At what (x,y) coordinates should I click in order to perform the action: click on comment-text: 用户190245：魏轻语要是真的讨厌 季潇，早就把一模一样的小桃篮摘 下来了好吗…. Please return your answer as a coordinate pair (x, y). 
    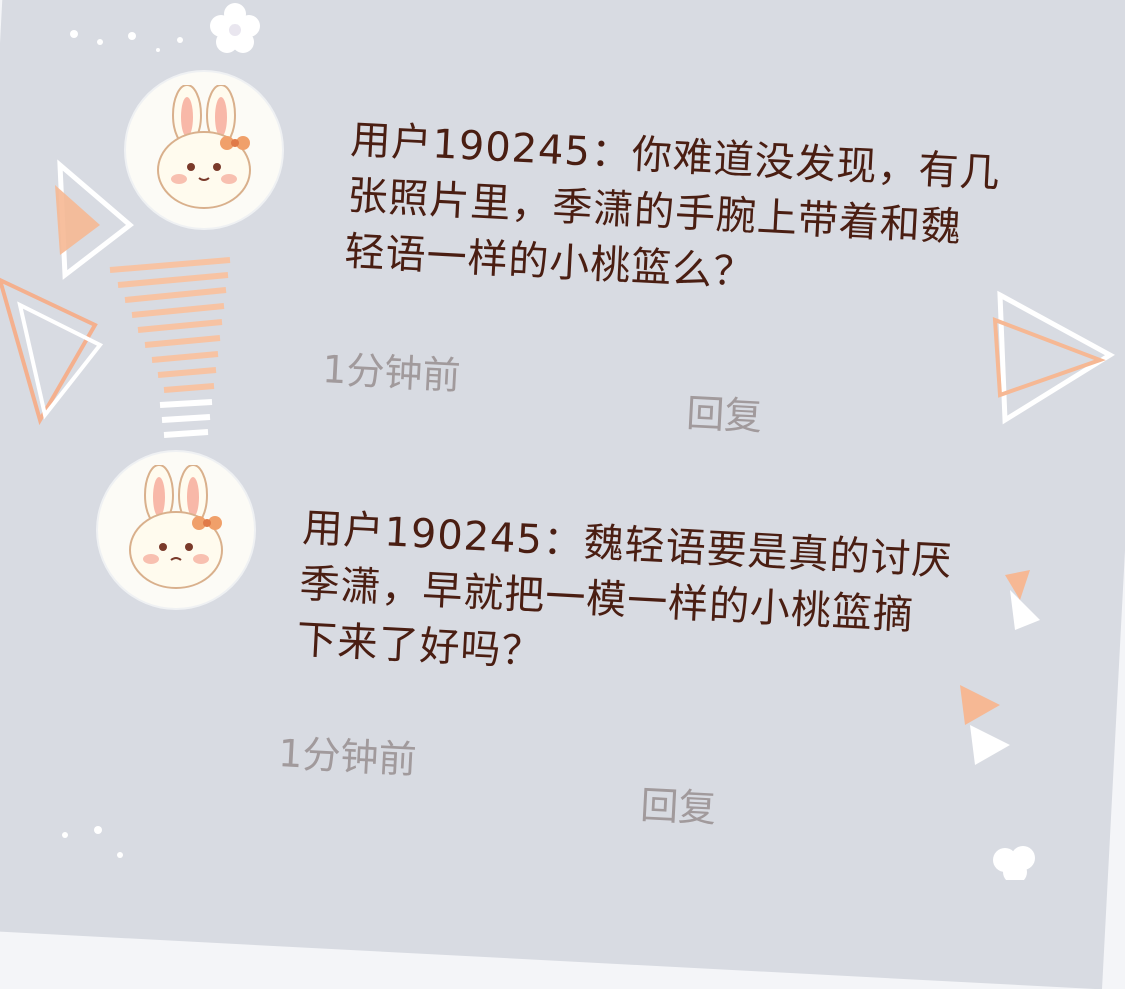
    Looking at the image, I should click on (624, 601).